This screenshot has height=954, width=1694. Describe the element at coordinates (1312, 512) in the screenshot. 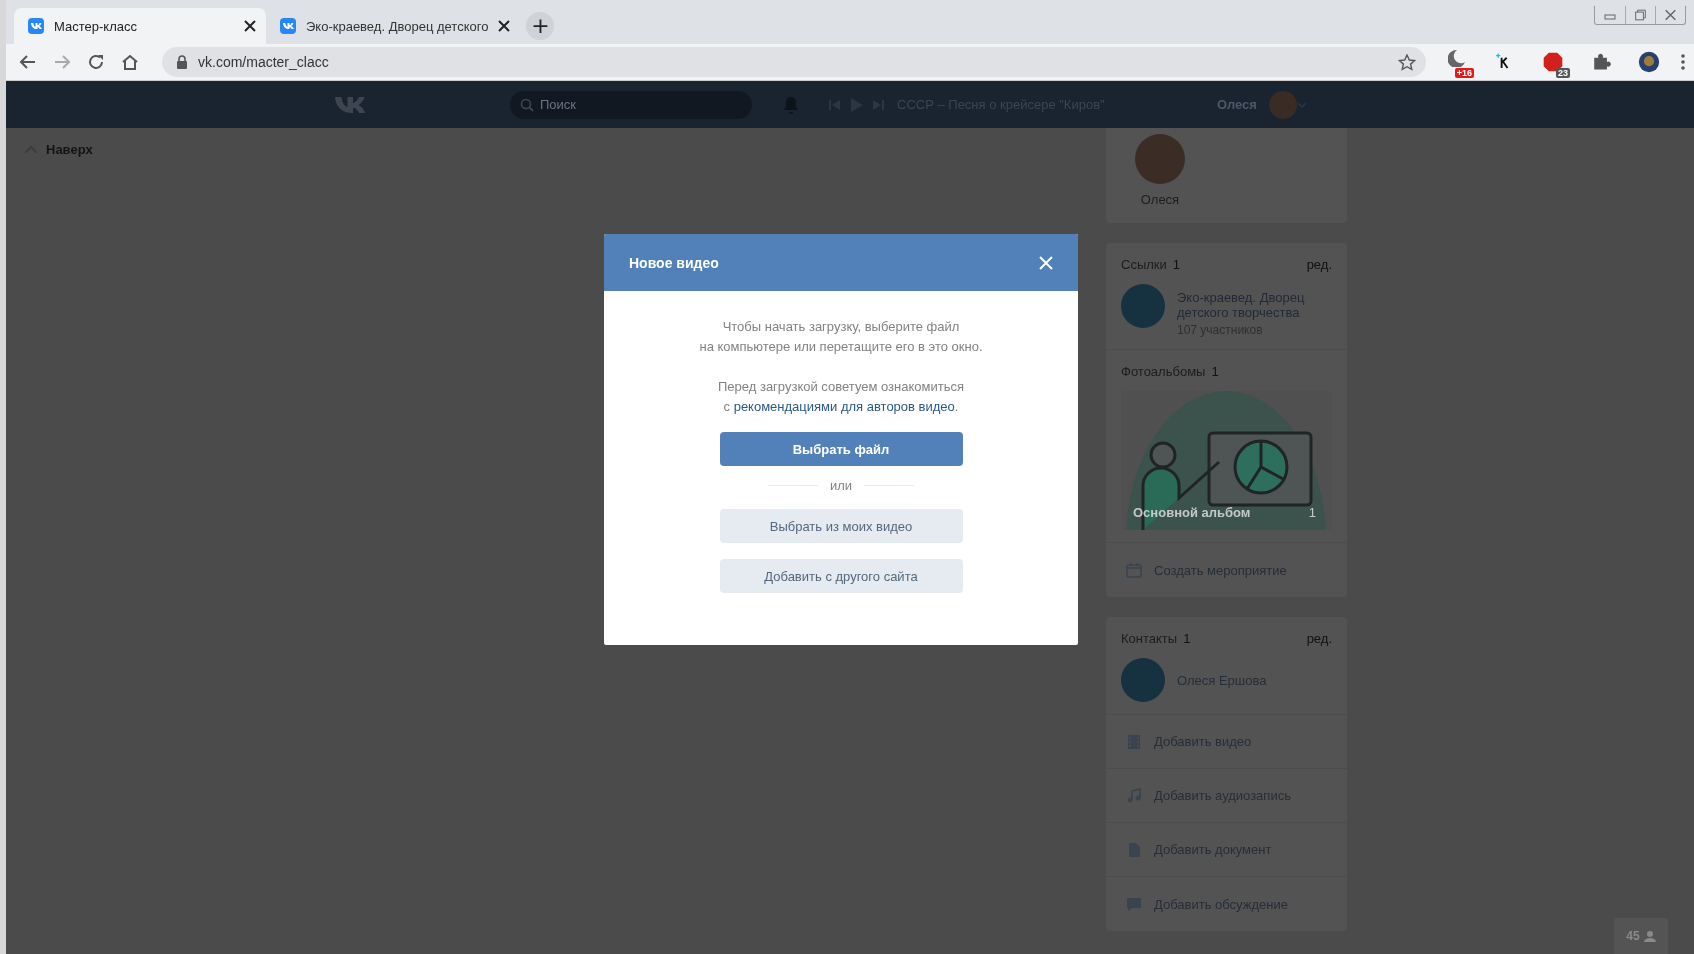

I see `album-count: 1` at that location.